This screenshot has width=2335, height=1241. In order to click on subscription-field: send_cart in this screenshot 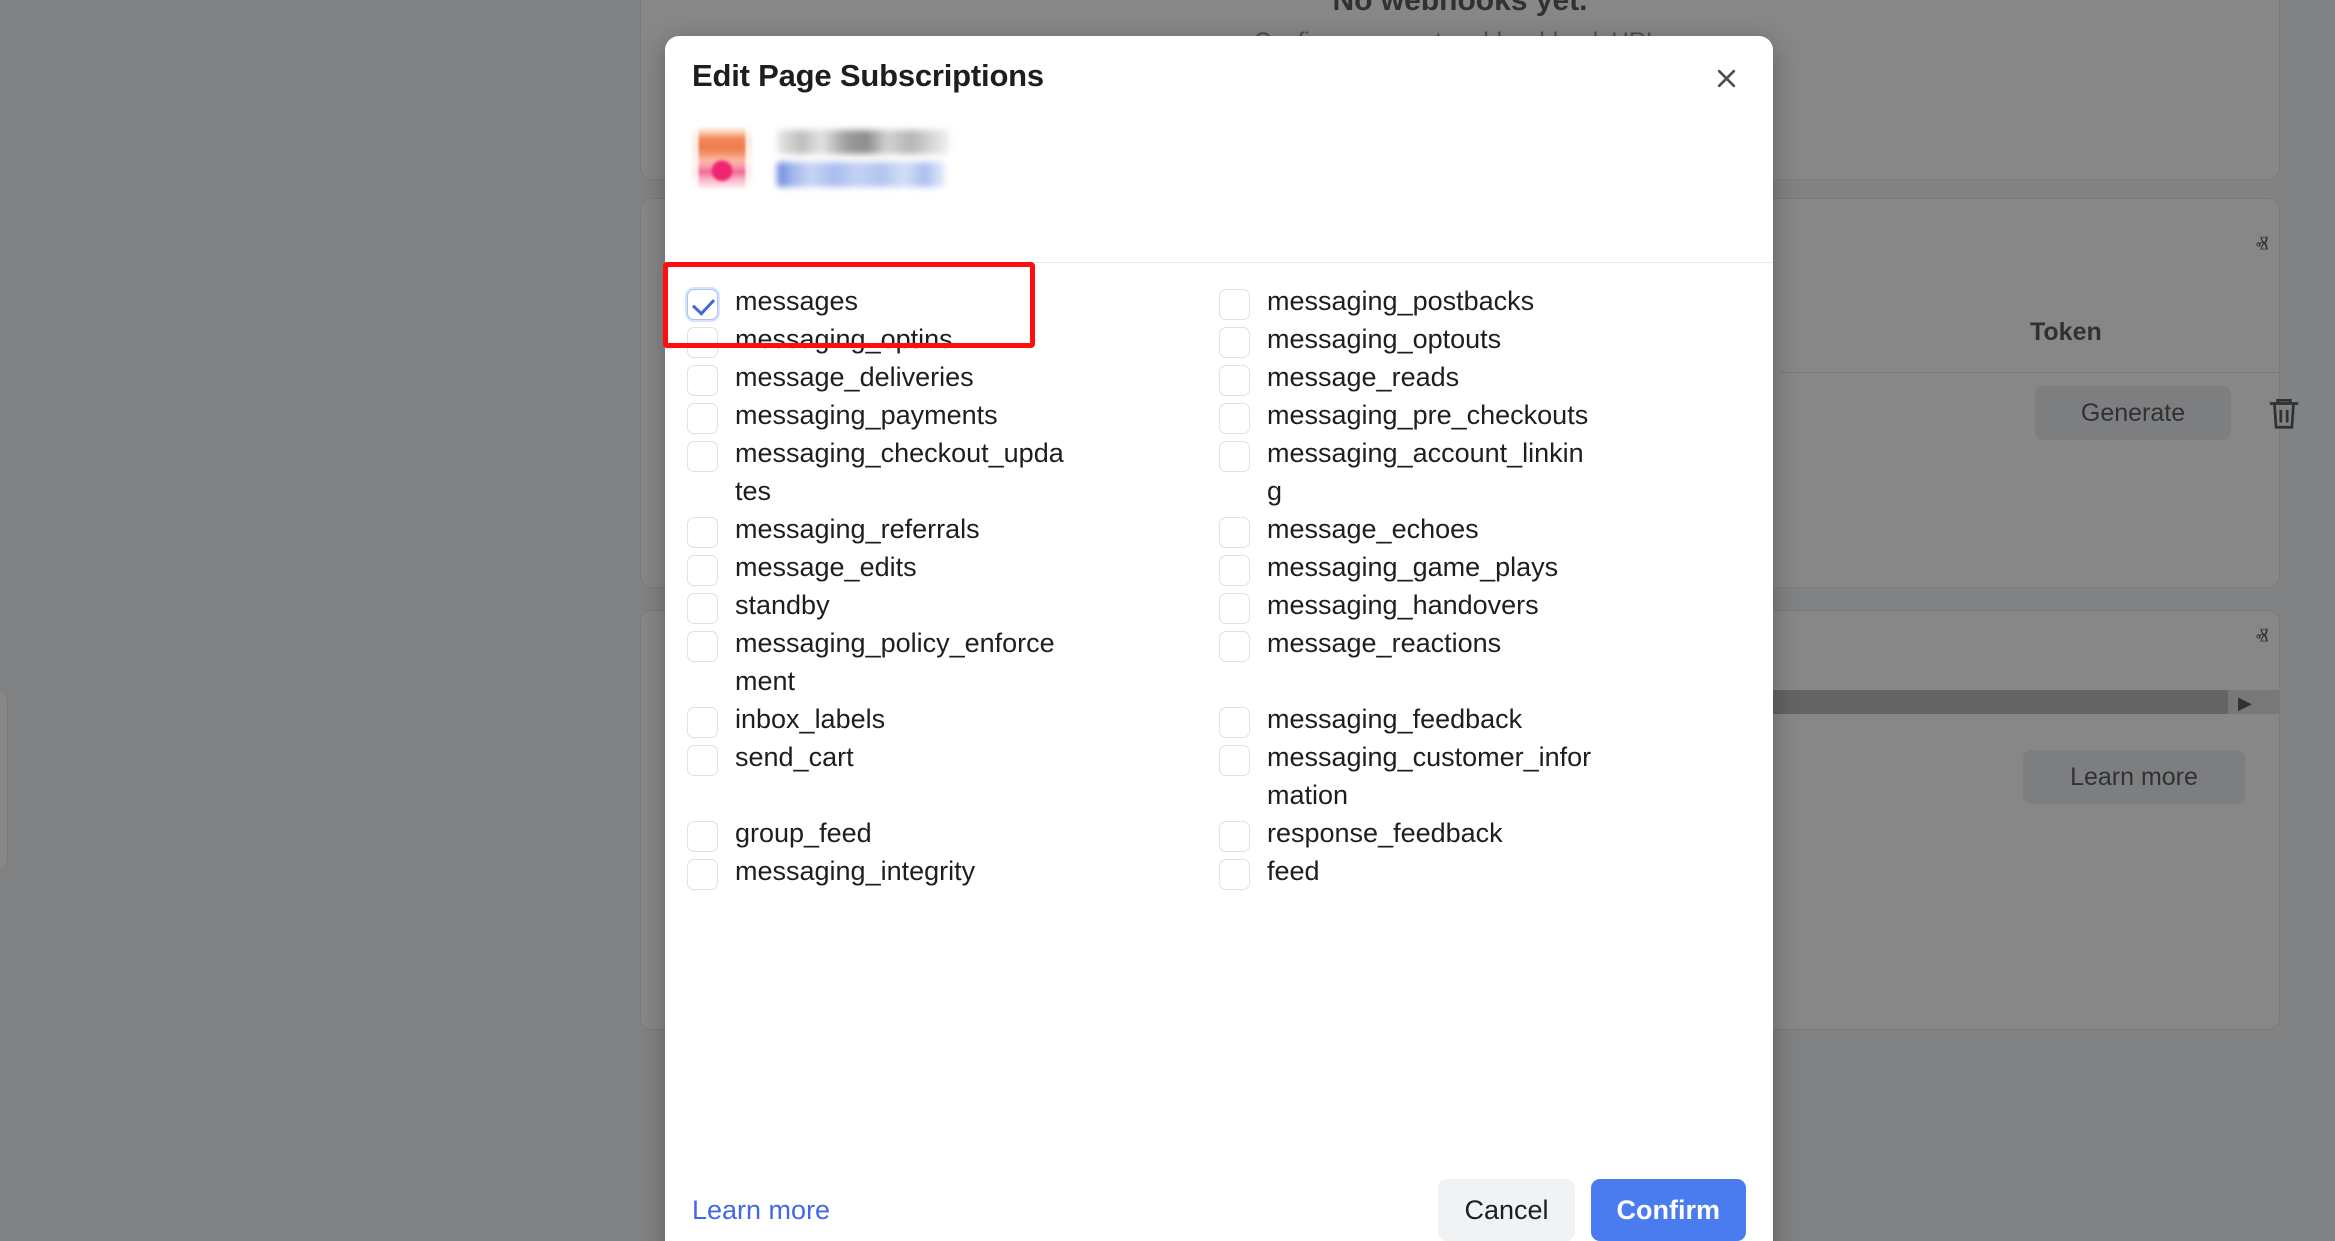, I will do `click(953, 776)`.